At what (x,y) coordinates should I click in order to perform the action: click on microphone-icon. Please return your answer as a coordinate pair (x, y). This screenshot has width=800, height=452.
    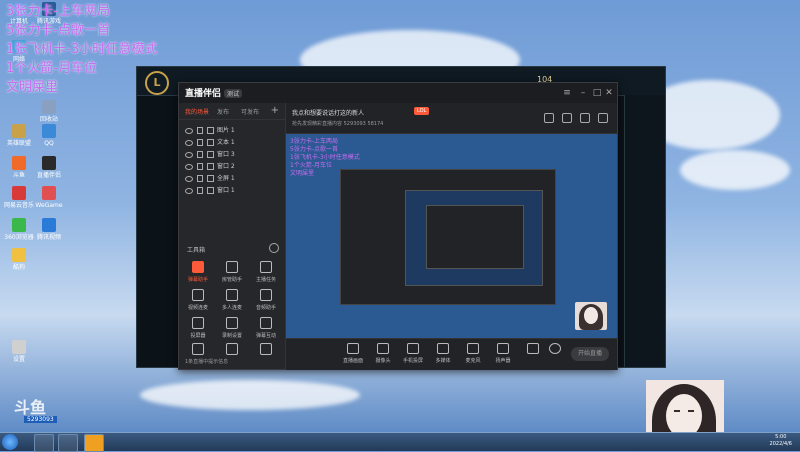
    Looking at the image, I should click on (473, 348).